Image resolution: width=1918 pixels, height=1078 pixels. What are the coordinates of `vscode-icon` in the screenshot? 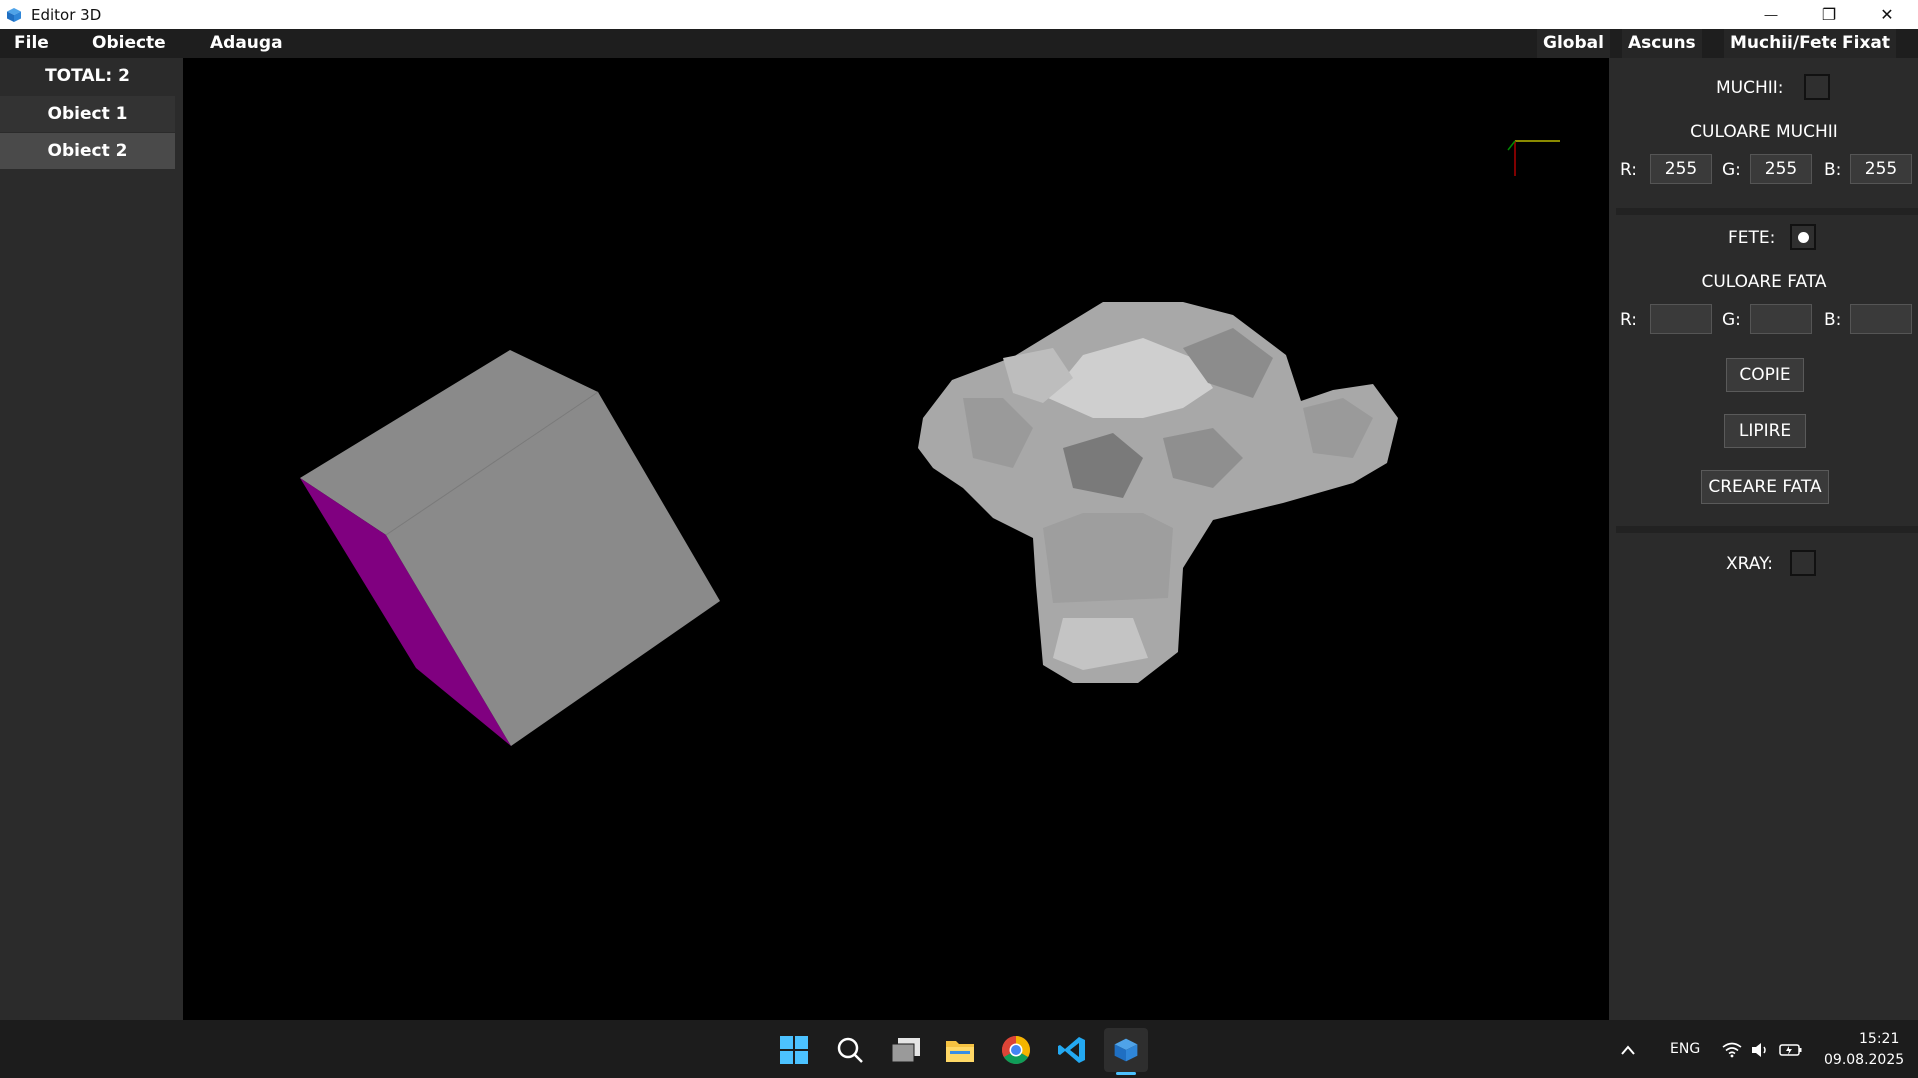 It's located at (1072, 1050).